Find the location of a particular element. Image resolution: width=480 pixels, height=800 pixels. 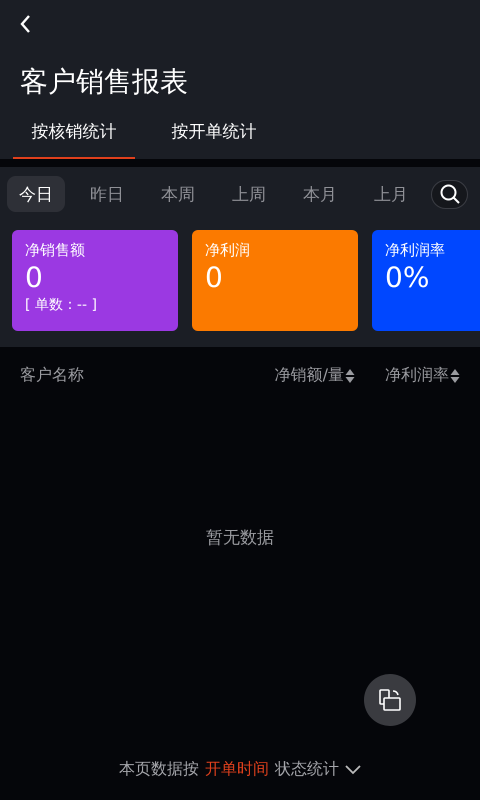

tab: 按开单统计 is located at coordinates (214, 135).